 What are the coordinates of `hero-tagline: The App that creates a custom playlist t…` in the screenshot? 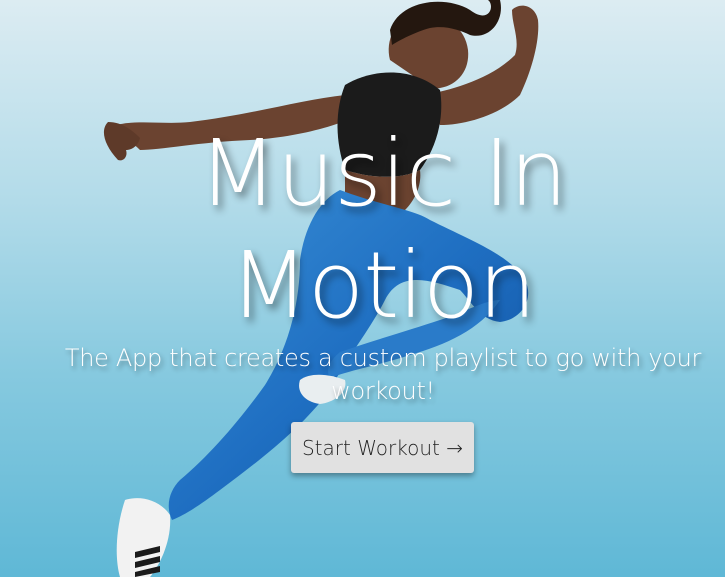 It's located at (383, 374).